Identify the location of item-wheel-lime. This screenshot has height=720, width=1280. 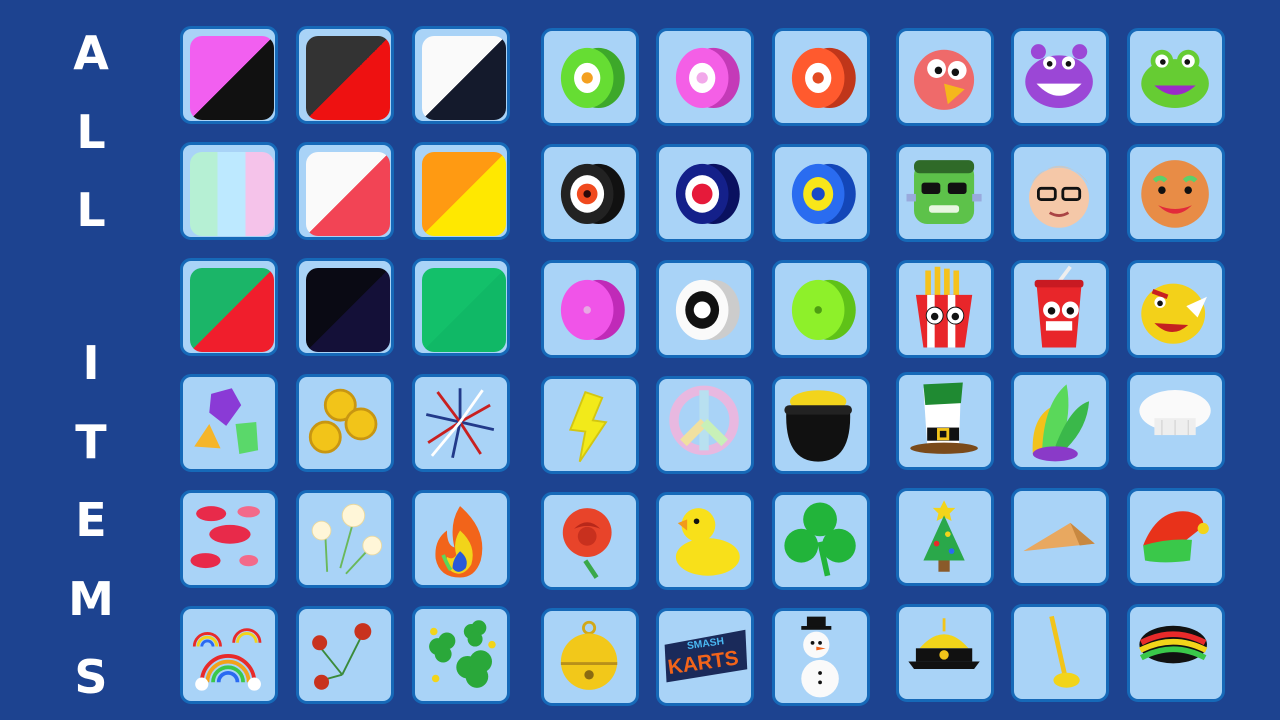
(821, 309).